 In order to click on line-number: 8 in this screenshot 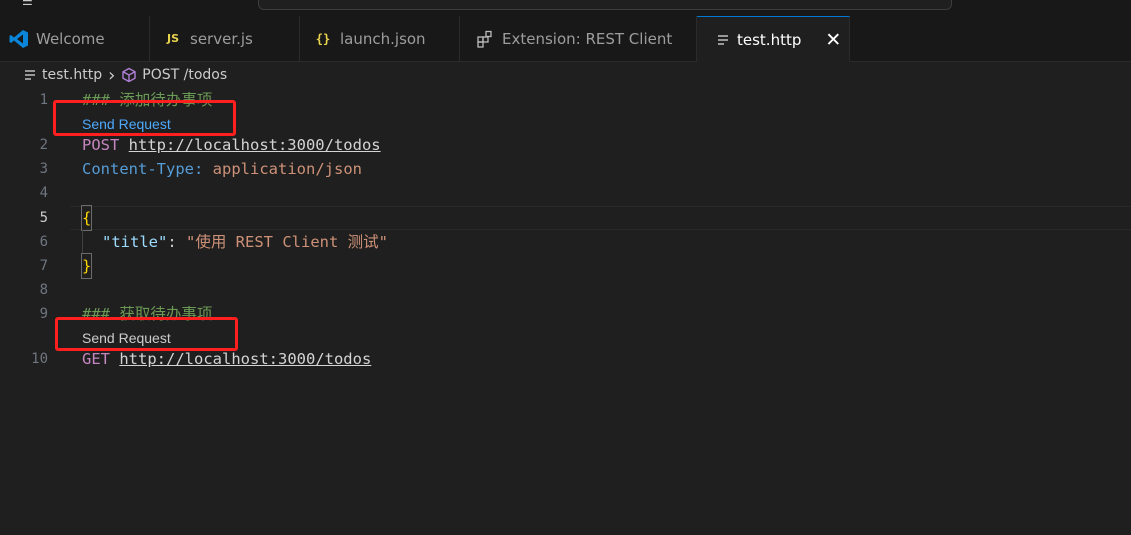, I will do `click(43, 290)`.